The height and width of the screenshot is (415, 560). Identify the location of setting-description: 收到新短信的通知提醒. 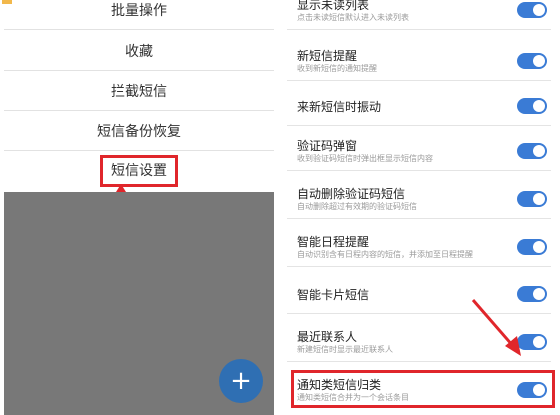
(337, 68).